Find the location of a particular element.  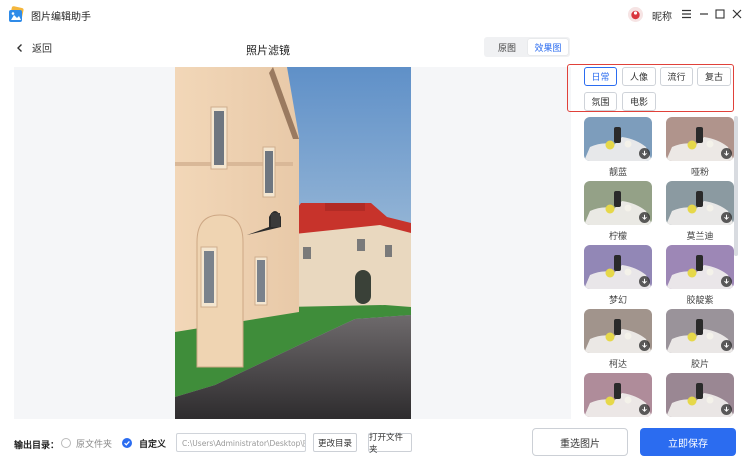

app-title: 图片编辑助手 is located at coordinates (61, 17).